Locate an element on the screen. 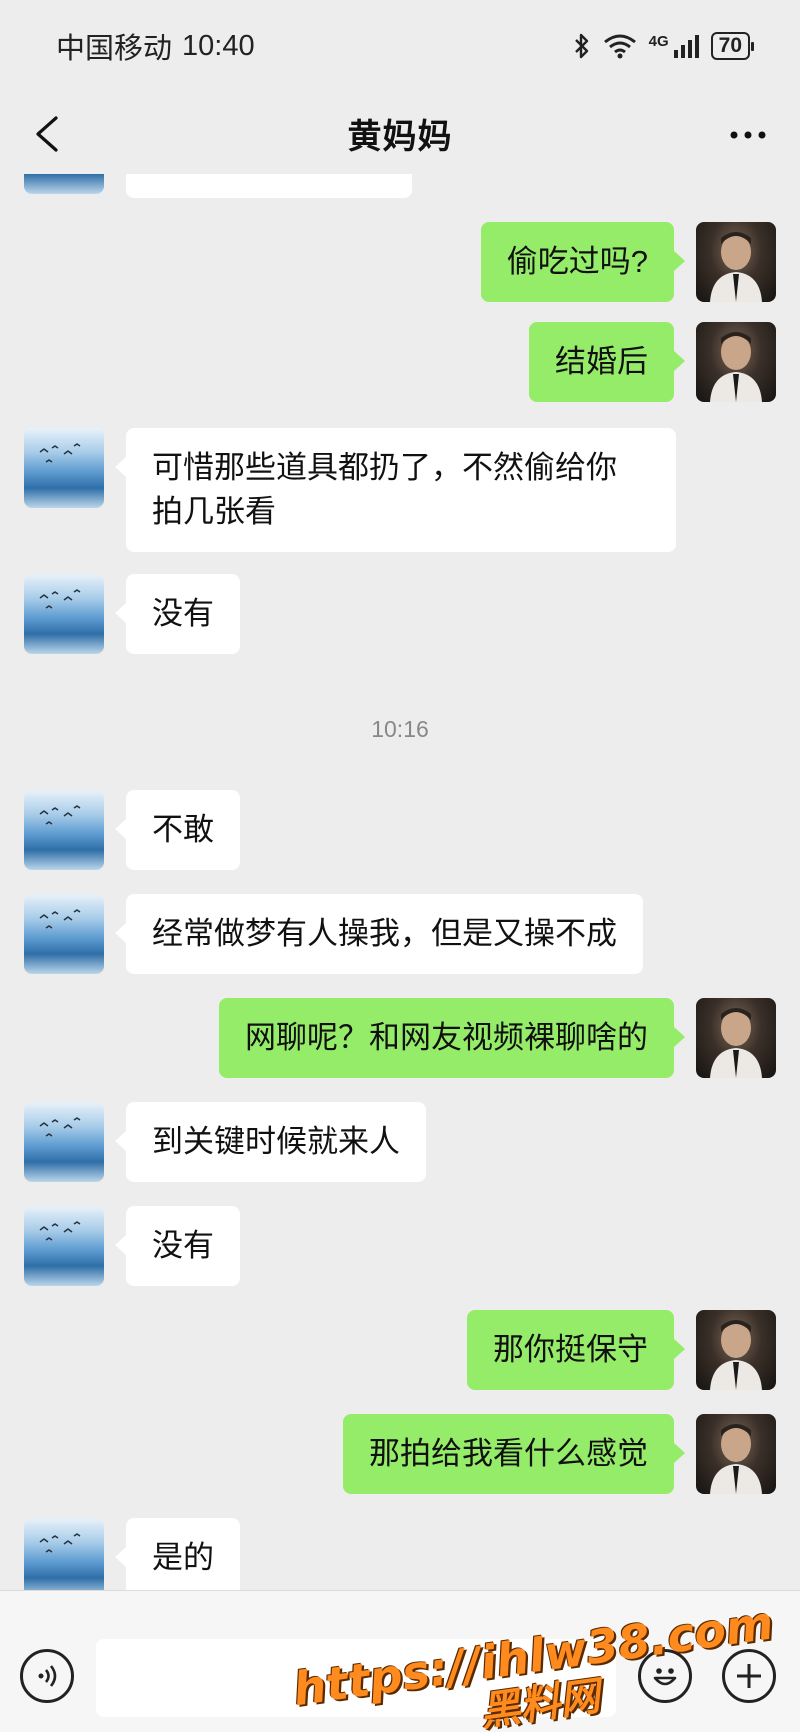 The width and height of the screenshot is (800, 1732). carrier-label: 中国移动 is located at coordinates (114, 49).